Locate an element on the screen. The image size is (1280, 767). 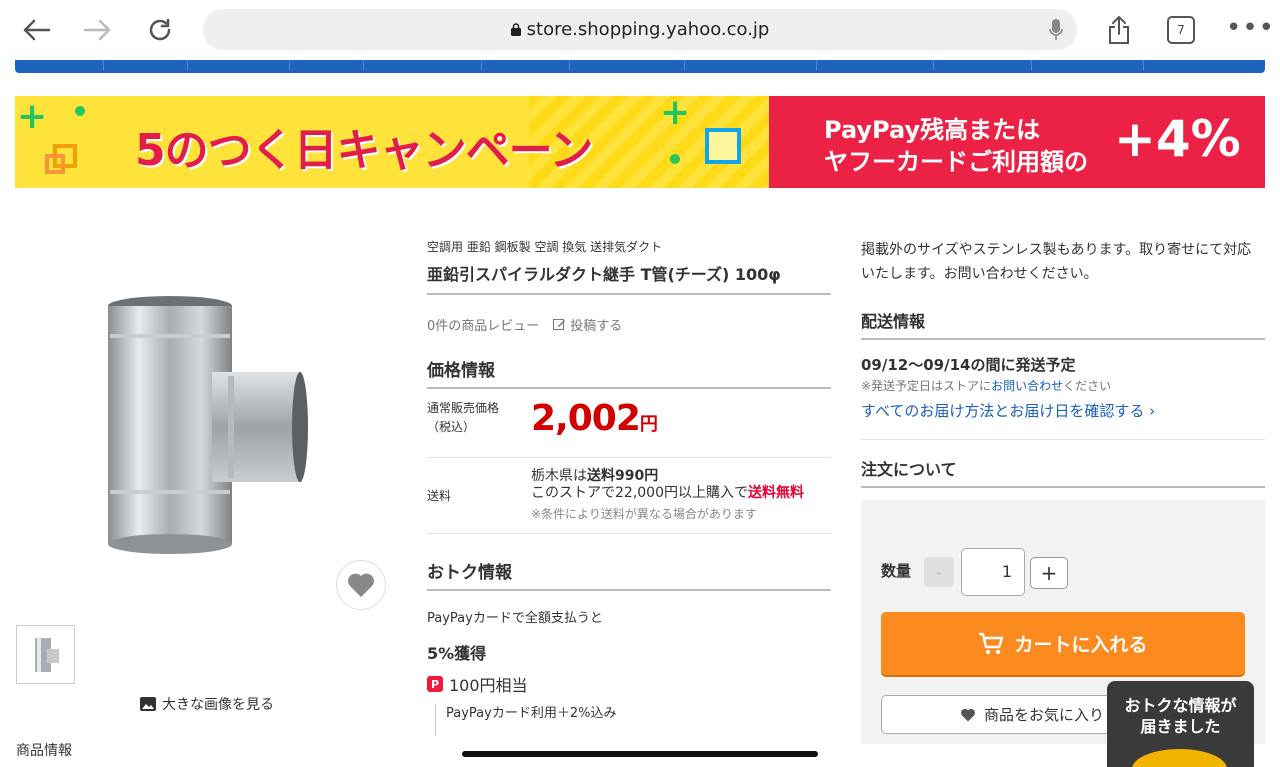
view-large-image-link: 大きな画像を見る is located at coordinates (207, 704).